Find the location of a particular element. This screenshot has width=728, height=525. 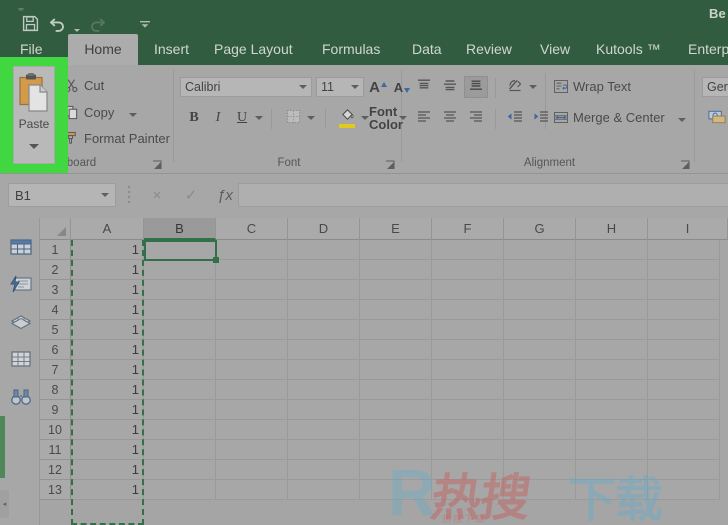

font-name-combobox: Calibri is located at coordinates (246, 87).